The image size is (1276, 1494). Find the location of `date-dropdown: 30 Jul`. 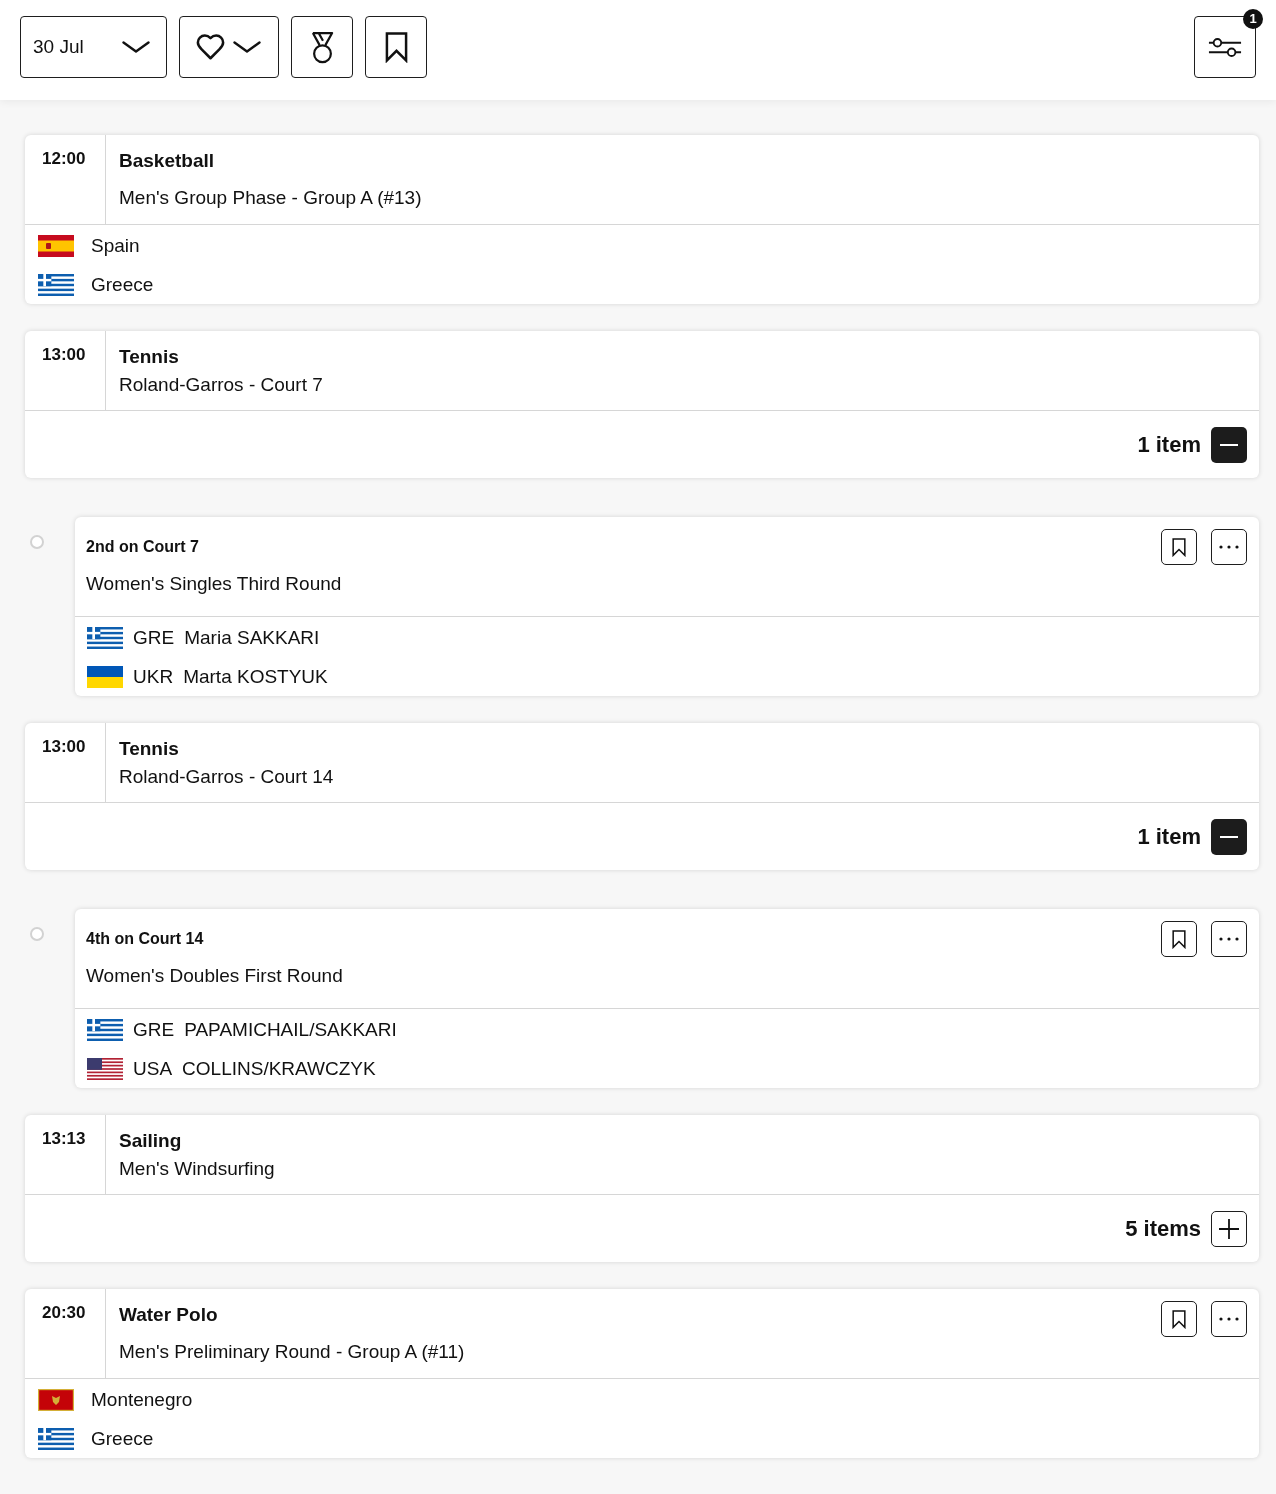

date-dropdown: 30 Jul is located at coordinates (93, 47).